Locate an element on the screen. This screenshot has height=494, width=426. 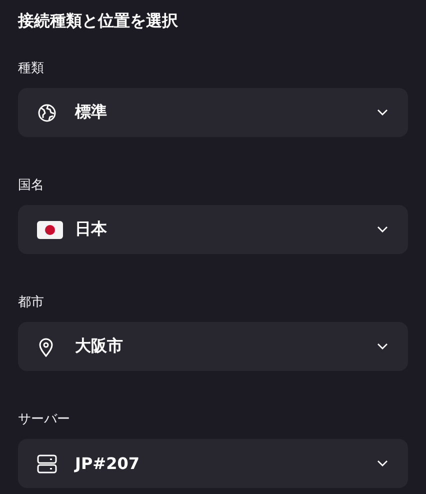
dropdown: 日本 is located at coordinates (213, 229).